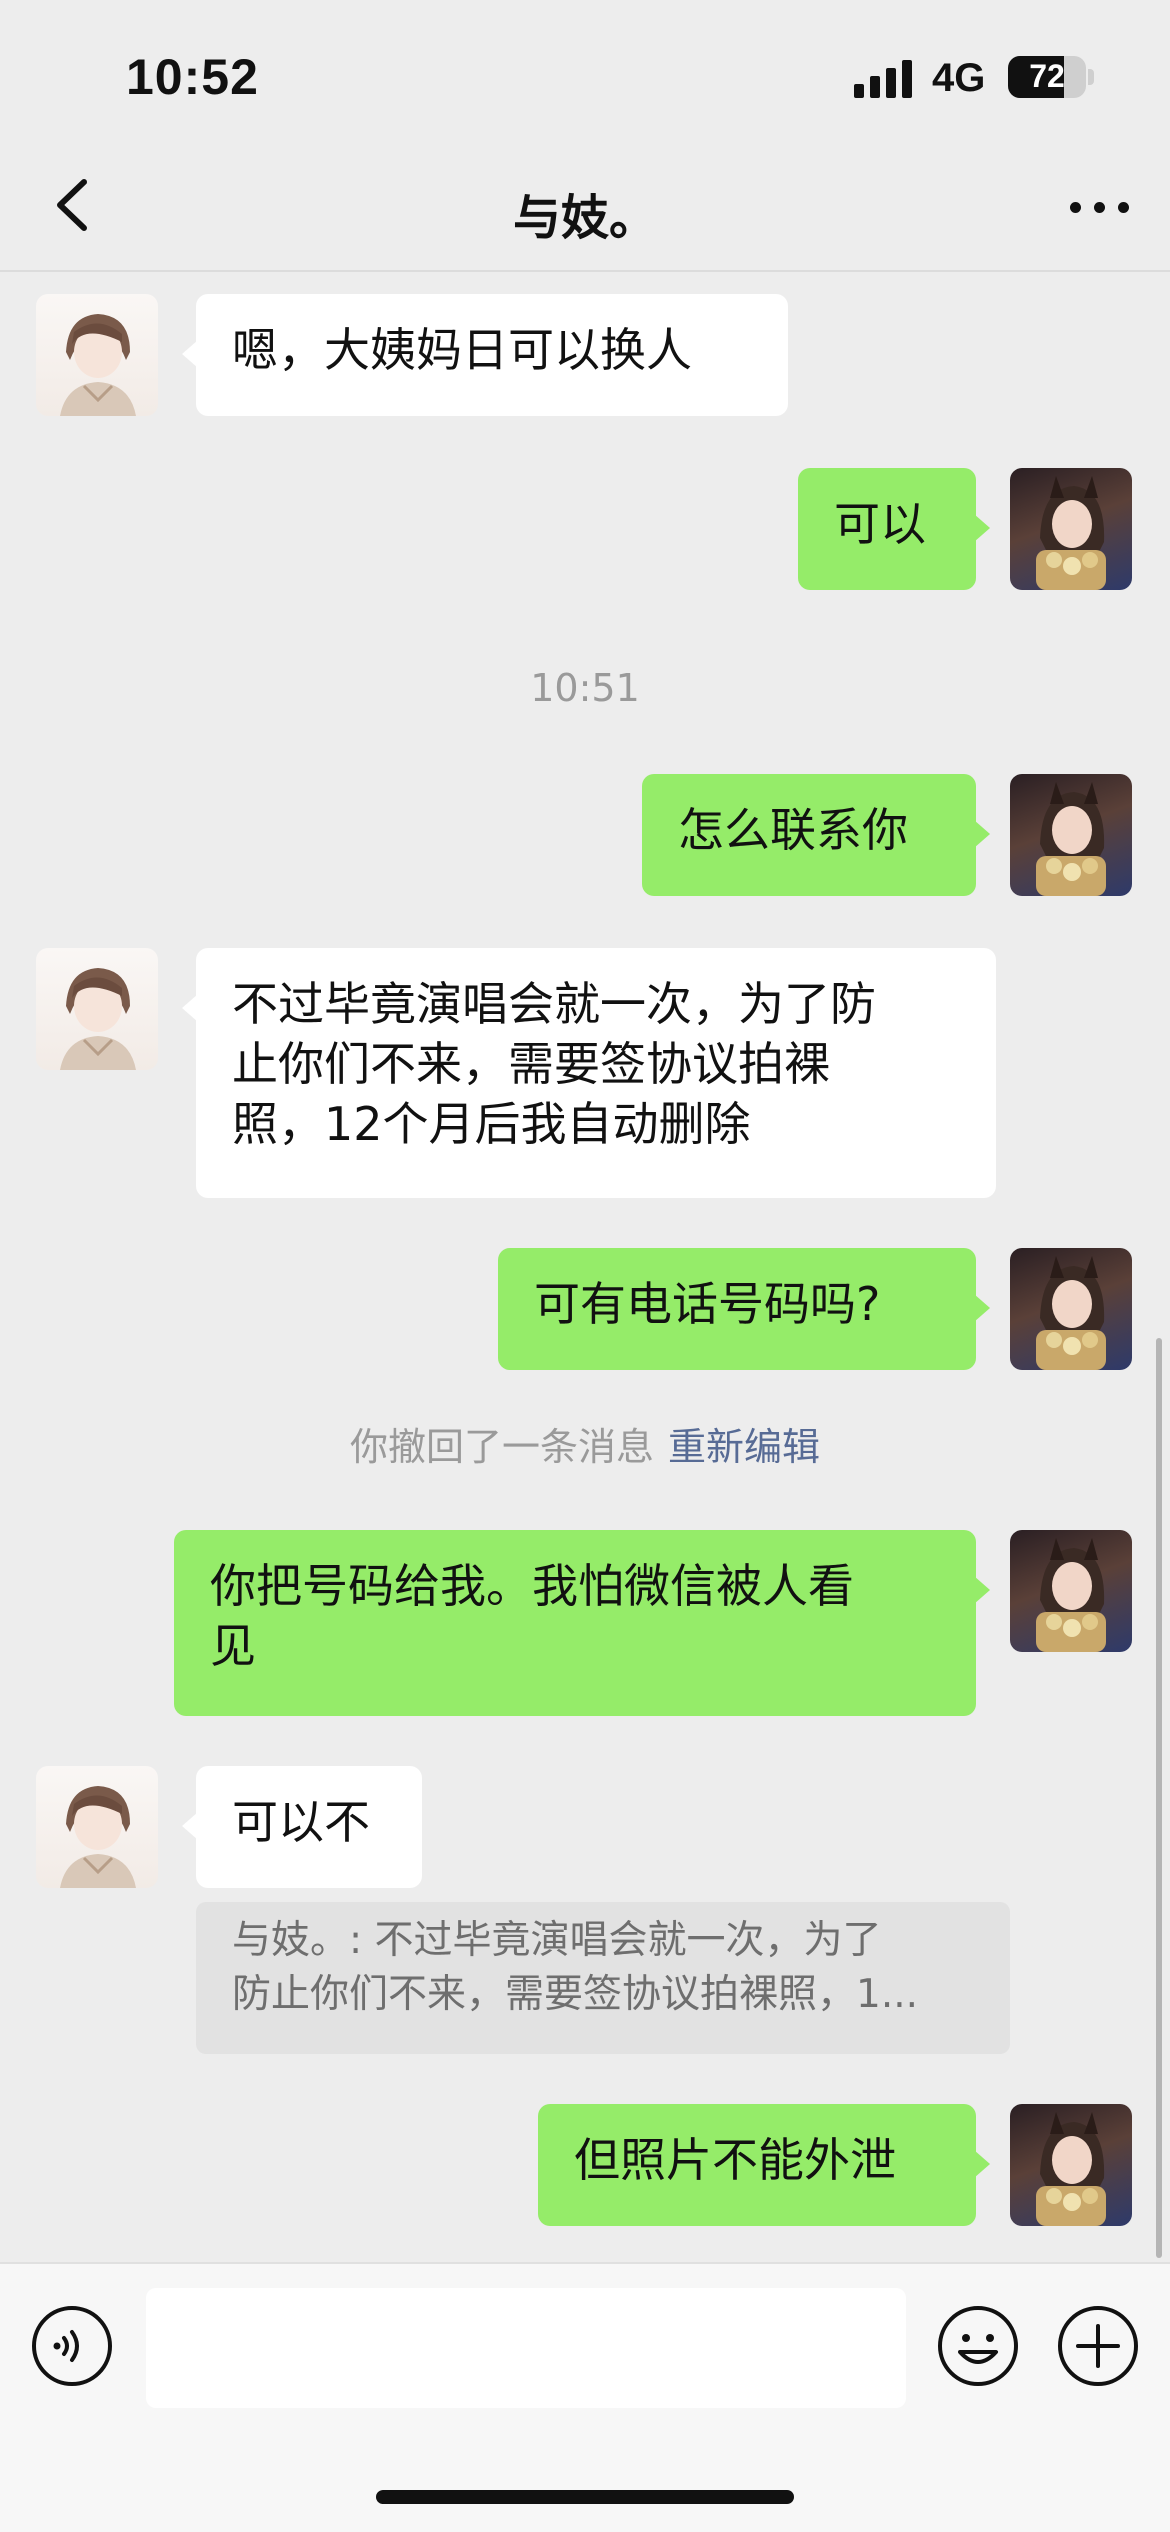  What do you see at coordinates (301, 1822) in the screenshot?
I see `message-text: 可以不` at bounding box center [301, 1822].